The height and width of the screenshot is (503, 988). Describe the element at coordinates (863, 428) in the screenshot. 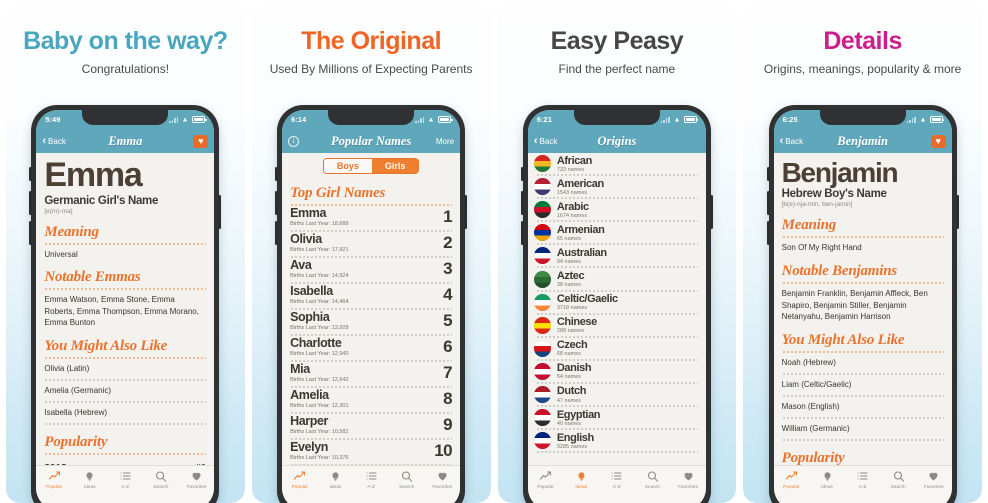

I see `also-like-item: William (Germanic)` at that location.